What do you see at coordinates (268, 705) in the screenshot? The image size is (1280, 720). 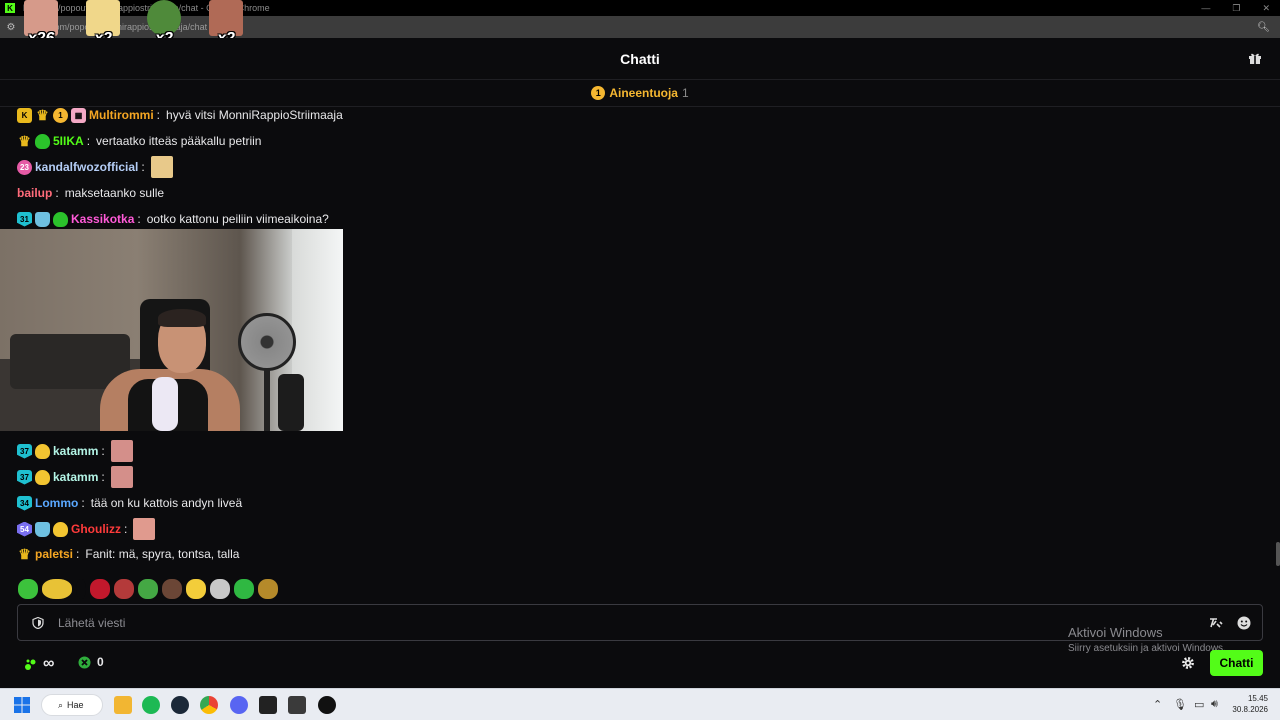 I see `app-x-icon` at bounding box center [268, 705].